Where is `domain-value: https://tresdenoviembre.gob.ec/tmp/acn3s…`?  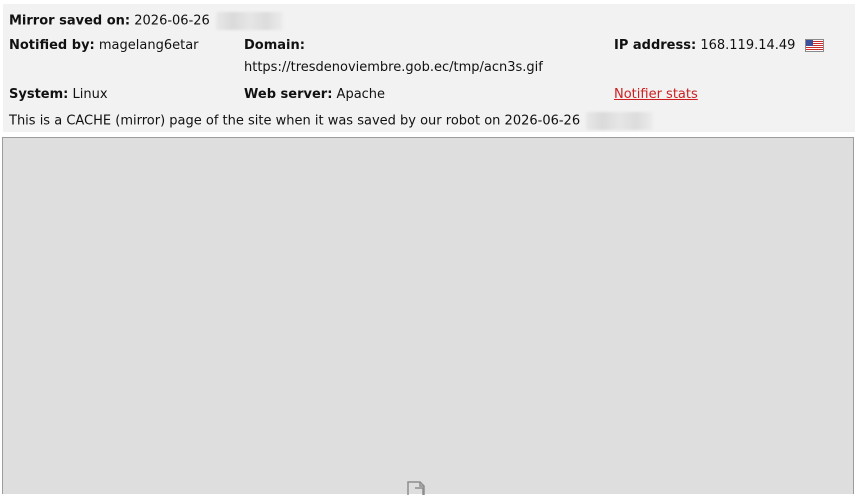
domain-value: https://tresdenoviembre.gob.ec/tmp/acn3s… is located at coordinates (393, 67).